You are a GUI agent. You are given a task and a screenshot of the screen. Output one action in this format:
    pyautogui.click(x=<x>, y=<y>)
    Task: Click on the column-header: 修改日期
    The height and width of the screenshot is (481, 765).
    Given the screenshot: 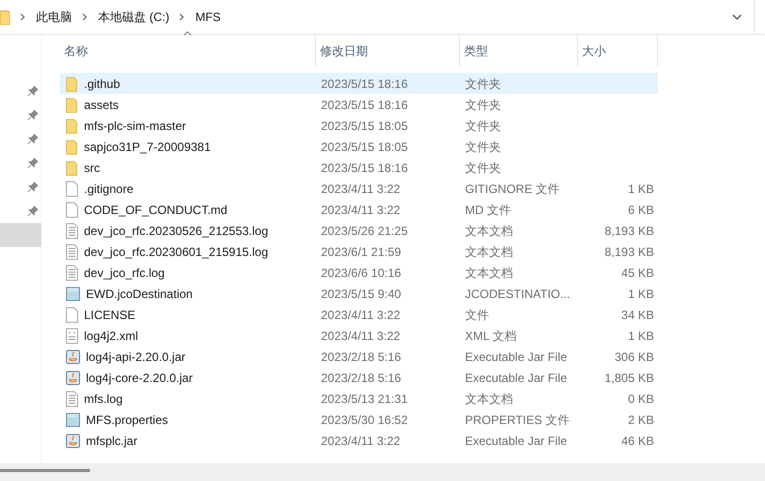 What is the action you would take?
    pyautogui.click(x=388, y=51)
    